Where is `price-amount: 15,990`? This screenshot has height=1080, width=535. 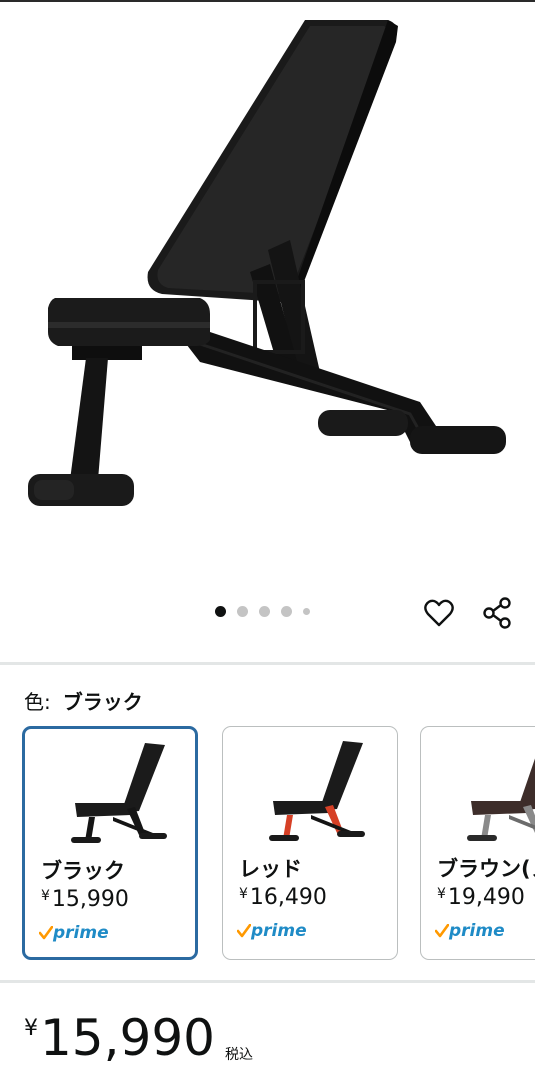 price-amount: 15,990 is located at coordinates (127, 1038).